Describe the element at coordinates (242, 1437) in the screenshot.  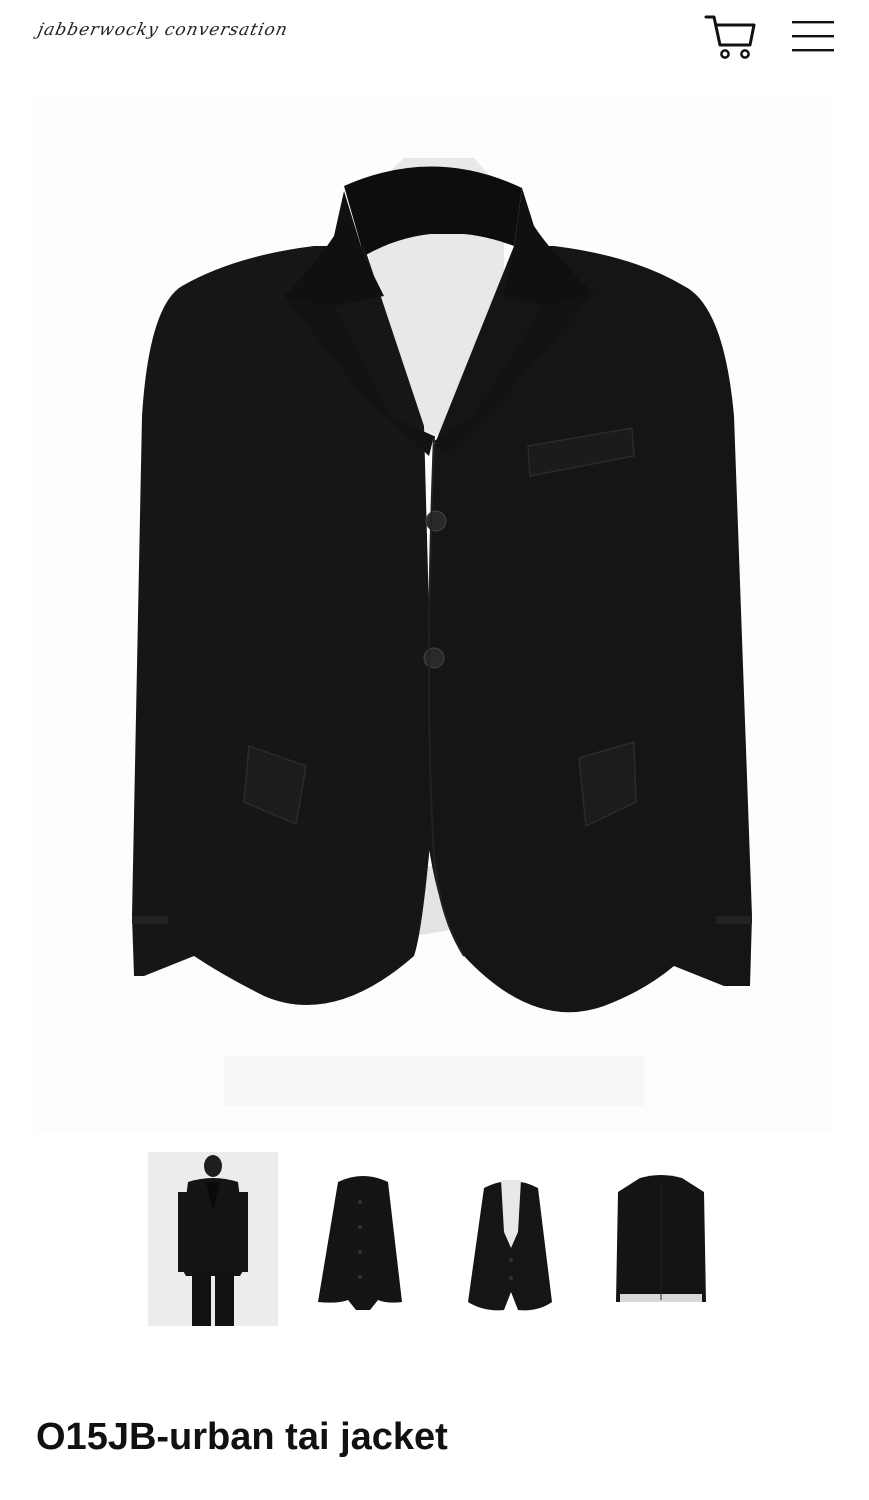
I see `product-title: O15JB-urban tai jacket` at that location.